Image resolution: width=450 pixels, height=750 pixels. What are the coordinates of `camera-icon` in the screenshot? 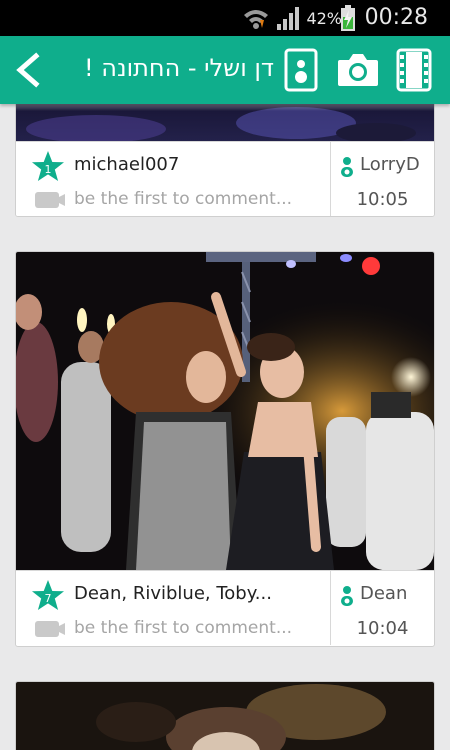 It's located at (358, 70).